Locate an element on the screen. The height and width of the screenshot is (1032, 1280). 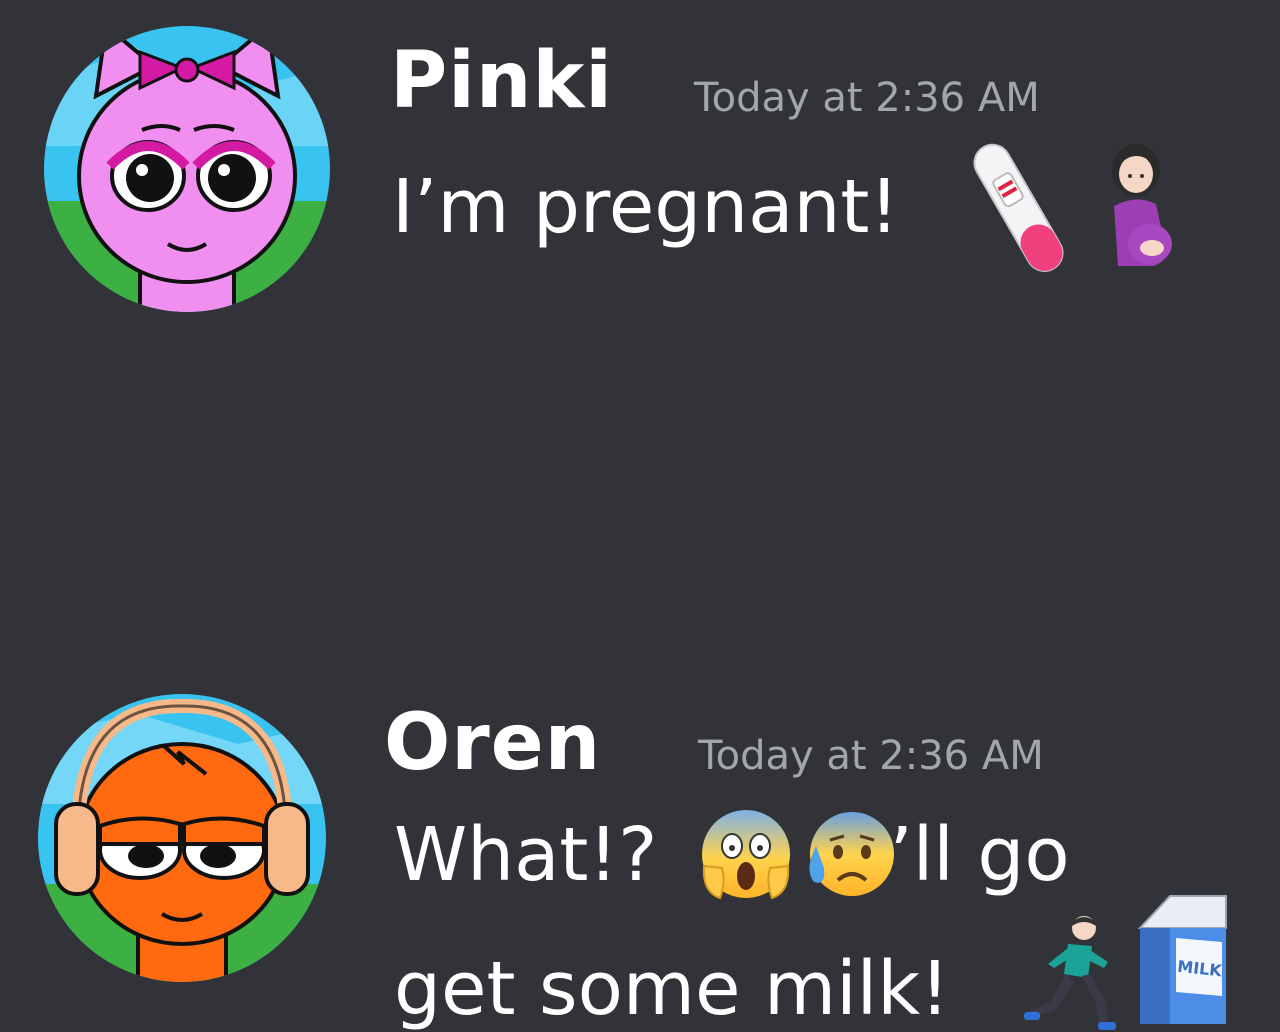
pinki-avatar-image is located at coordinates (187, 169).